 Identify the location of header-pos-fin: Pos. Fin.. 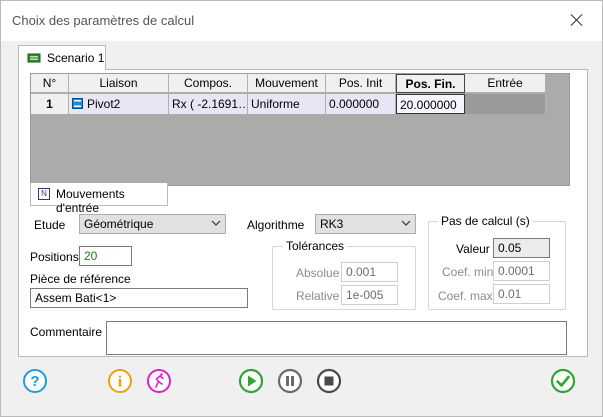
(430, 83).